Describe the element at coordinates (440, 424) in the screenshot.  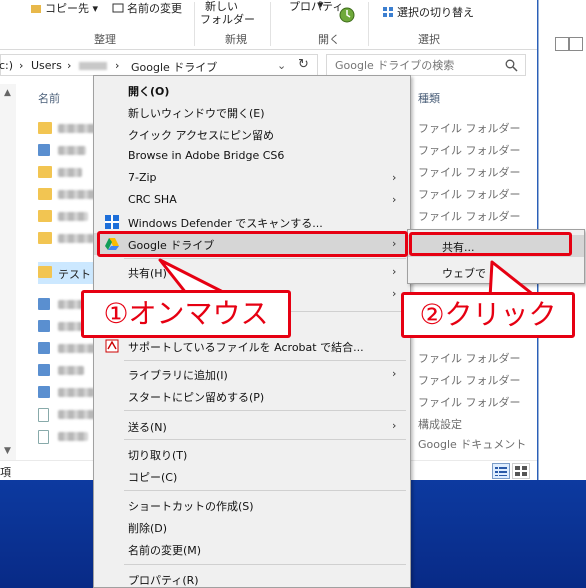
I see `file-type-cell: 構成設定` at that location.